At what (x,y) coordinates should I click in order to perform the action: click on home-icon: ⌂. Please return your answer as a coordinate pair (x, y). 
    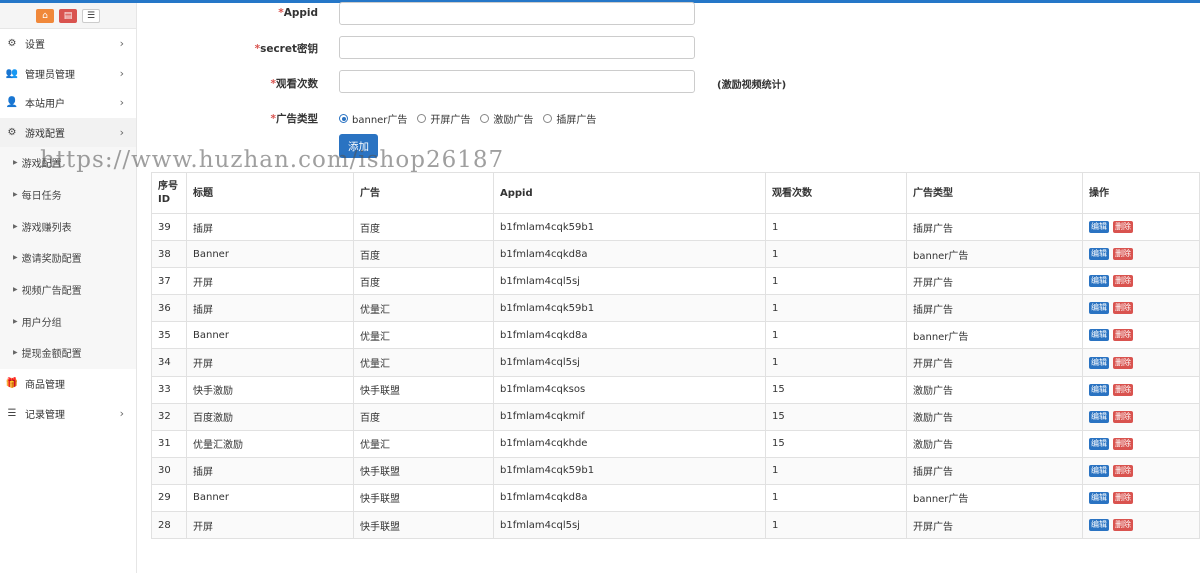
    Looking at the image, I should click on (45, 15).